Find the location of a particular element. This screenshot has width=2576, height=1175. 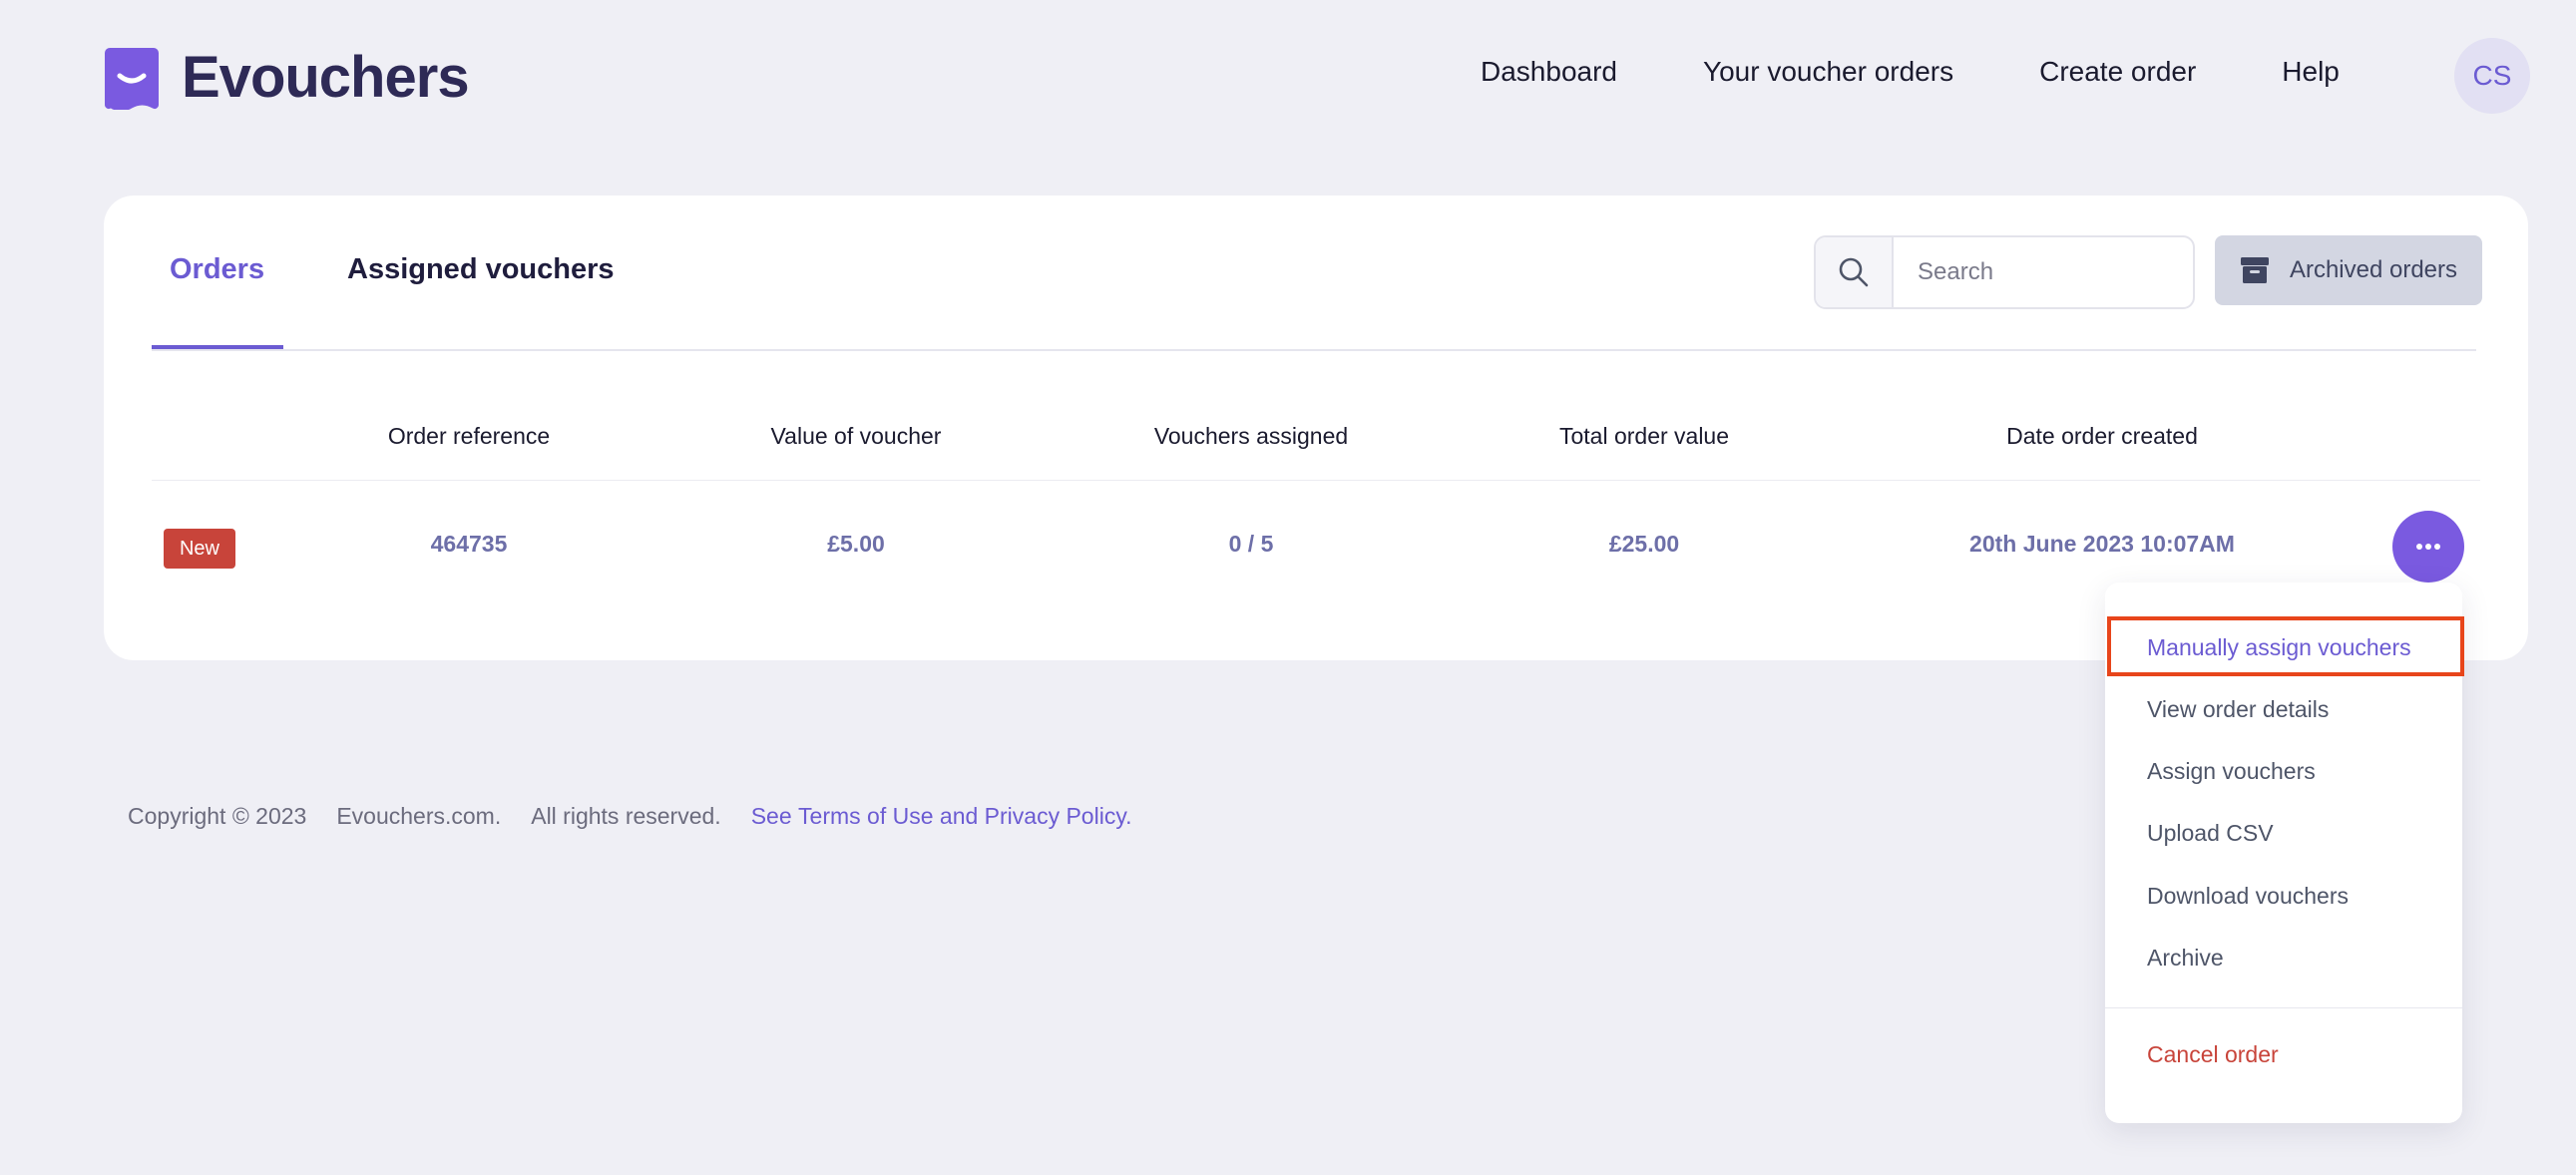

evouchers-logo-icon is located at coordinates (132, 79).